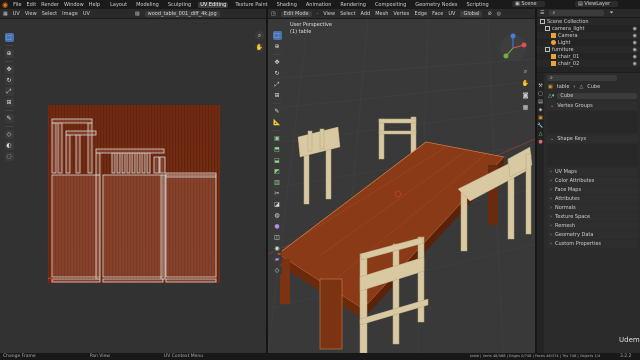 This screenshot has height=360, width=640. What do you see at coordinates (86, 14) in the screenshot?
I see `uv-uv-menu: UV` at bounding box center [86, 14].